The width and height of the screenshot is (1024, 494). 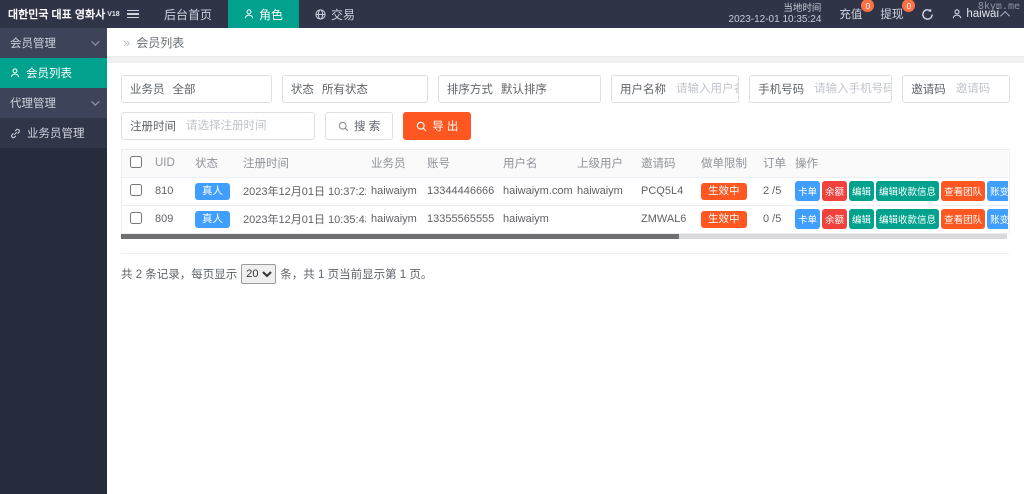 What do you see at coordinates (535, 219) in the screenshot?
I see `username-cell: haiwaiym` at bounding box center [535, 219].